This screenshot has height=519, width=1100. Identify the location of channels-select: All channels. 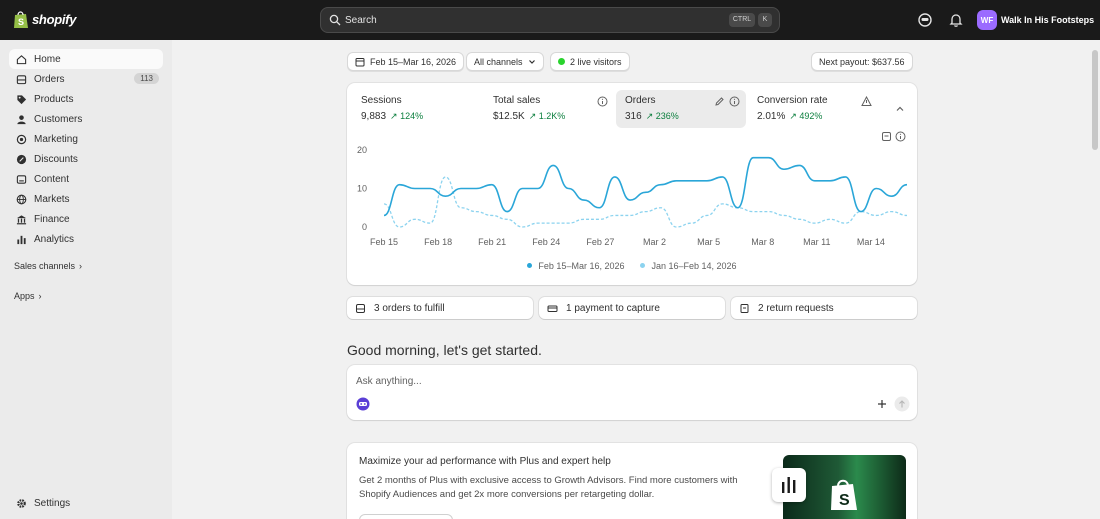
(505, 61).